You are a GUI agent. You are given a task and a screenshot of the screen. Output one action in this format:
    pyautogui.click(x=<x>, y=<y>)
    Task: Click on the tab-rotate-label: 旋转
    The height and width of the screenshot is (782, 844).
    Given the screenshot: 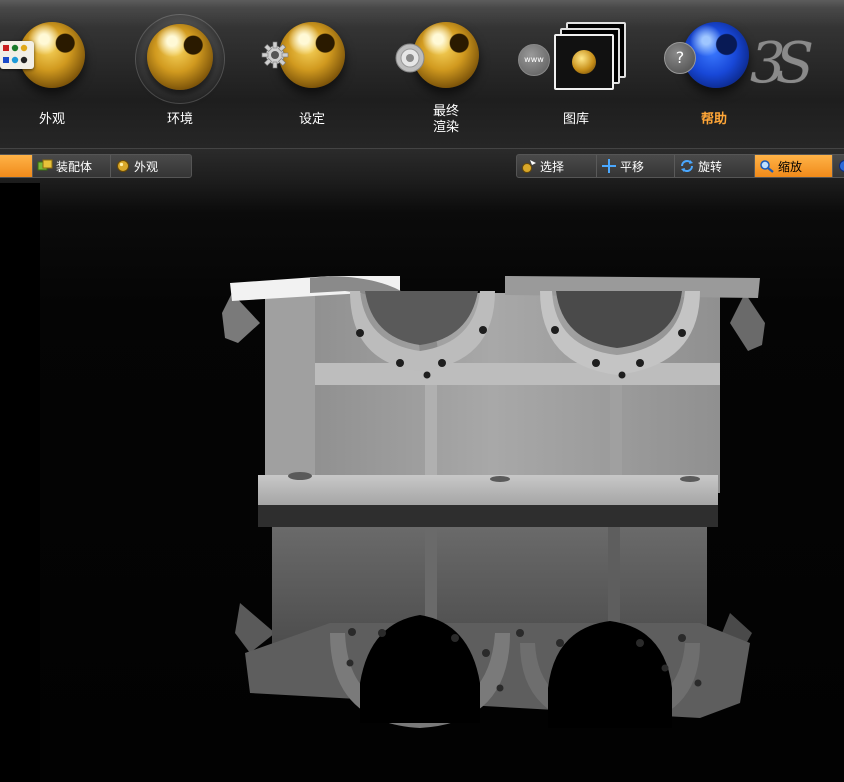 What is the action you would take?
    pyautogui.click(x=710, y=166)
    